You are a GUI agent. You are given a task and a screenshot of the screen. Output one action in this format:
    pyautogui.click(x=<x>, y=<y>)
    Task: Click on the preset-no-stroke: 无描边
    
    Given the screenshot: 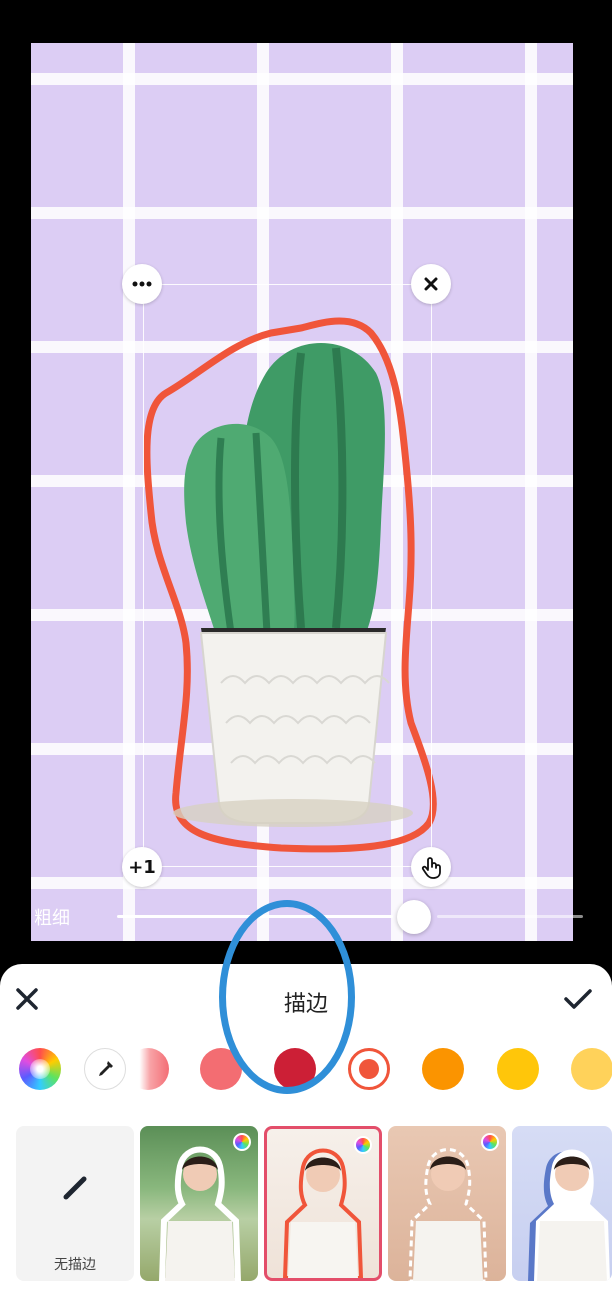 What is the action you would take?
    pyautogui.click(x=75, y=1203)
    